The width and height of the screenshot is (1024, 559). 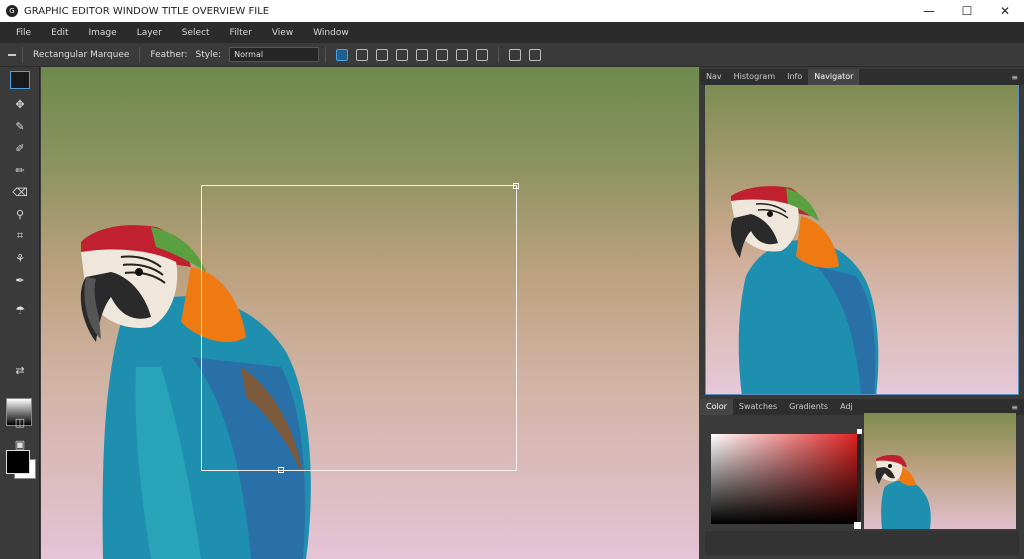 What do you see at coordinates (20, 148) in the screenshot?
I see `brush-tool-icon: ✐` at bounding box center [20, 148].